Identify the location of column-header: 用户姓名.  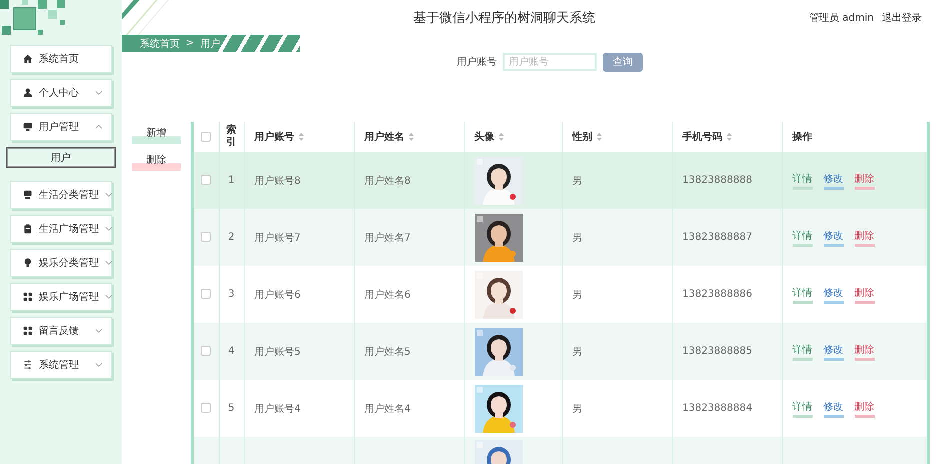
(384, 137).